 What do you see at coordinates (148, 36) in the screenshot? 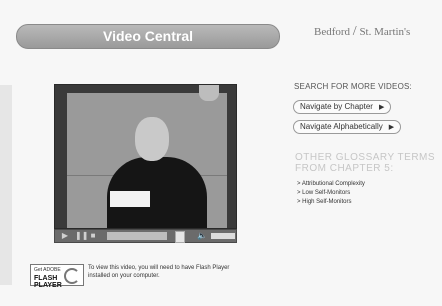
I see `page-title: Video Central` at bounding box center [148, 36].